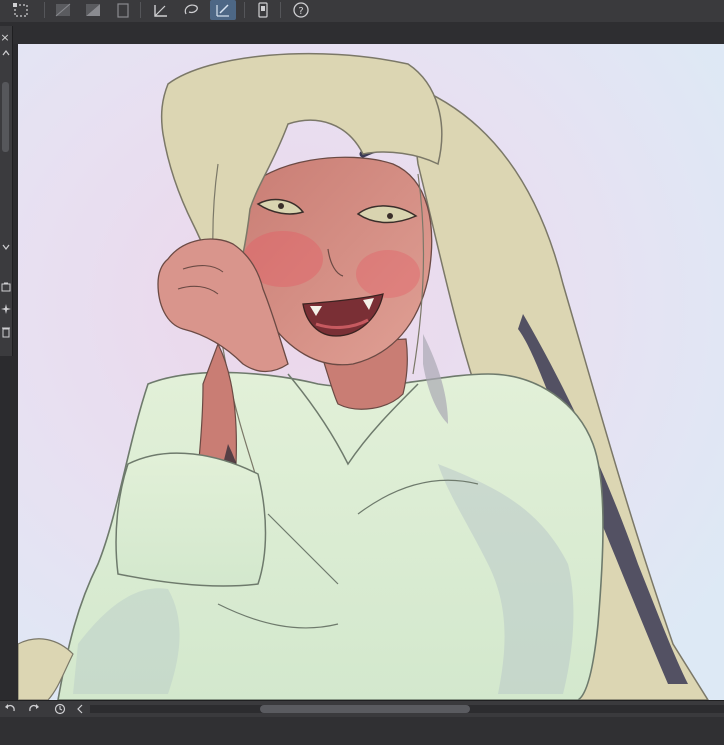 This screenshot has height=745, width=724. I want to click on toolbar-gap, so click(362, 33).